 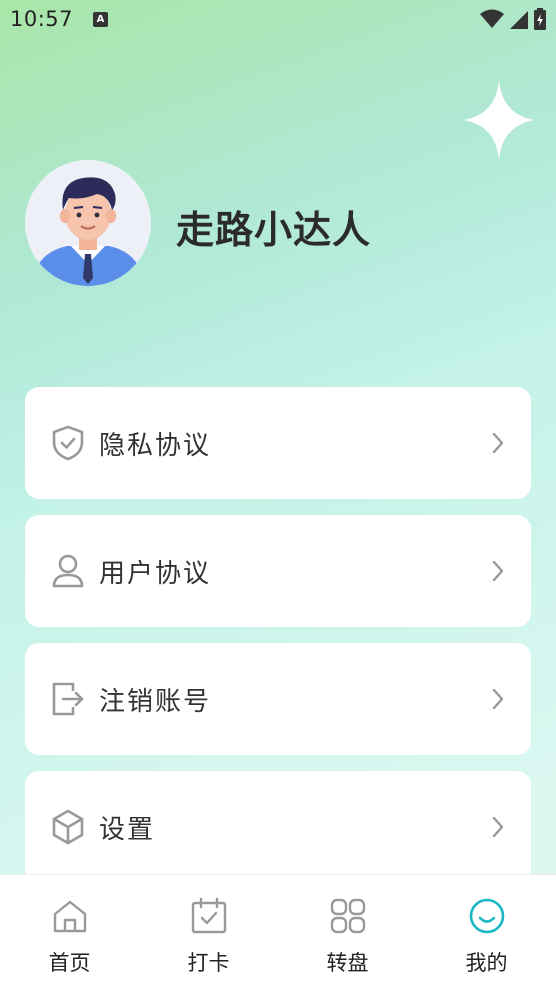 What do you see at coordinates (155, 446) in the screenshot?
I see `menu-label-privacy: 隐私协议` at bounding box center [155, 446].